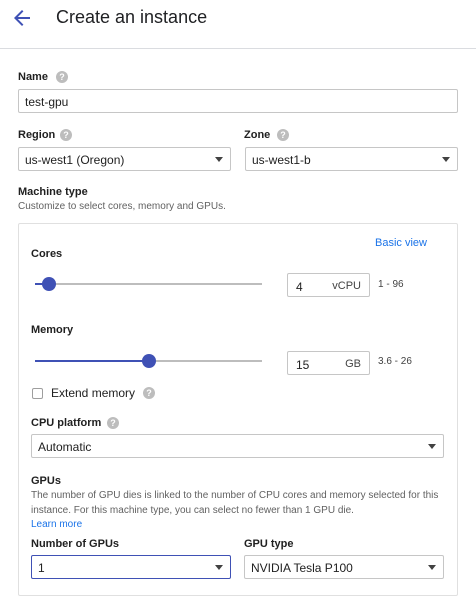 The width and height of the screenshot is (476, 596). I want to click on region-value: us-west1 (Oregon), so click(75, 160).